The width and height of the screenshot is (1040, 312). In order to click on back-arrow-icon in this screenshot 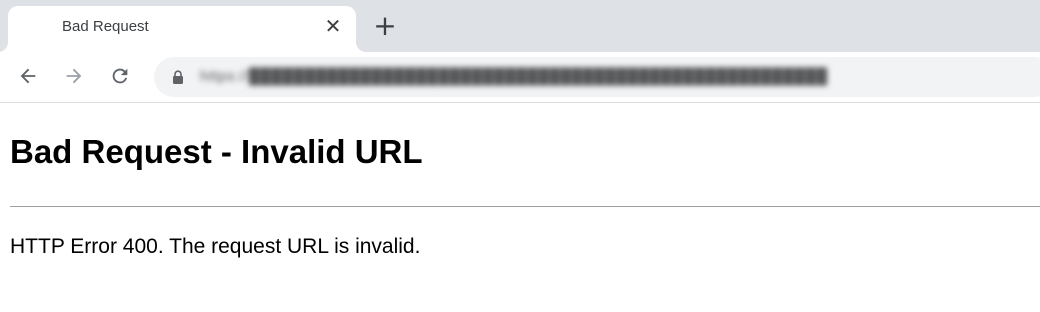, I will do `click(28, 76)`.